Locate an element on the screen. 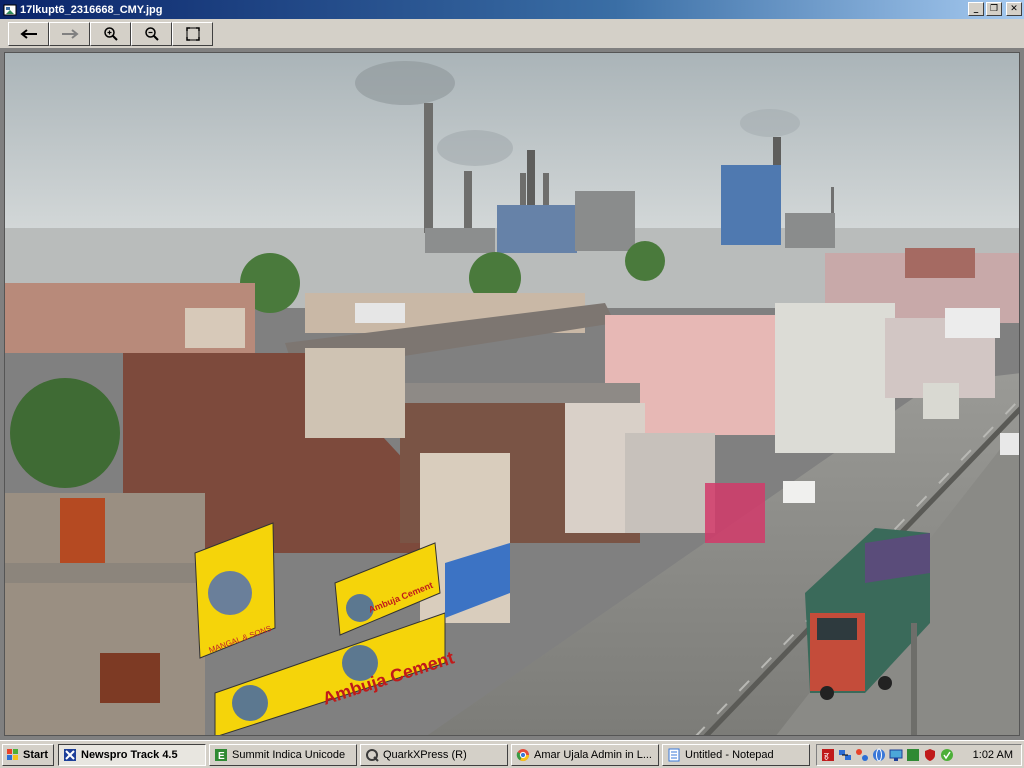  shop-display is located at coordinates (735, 513).